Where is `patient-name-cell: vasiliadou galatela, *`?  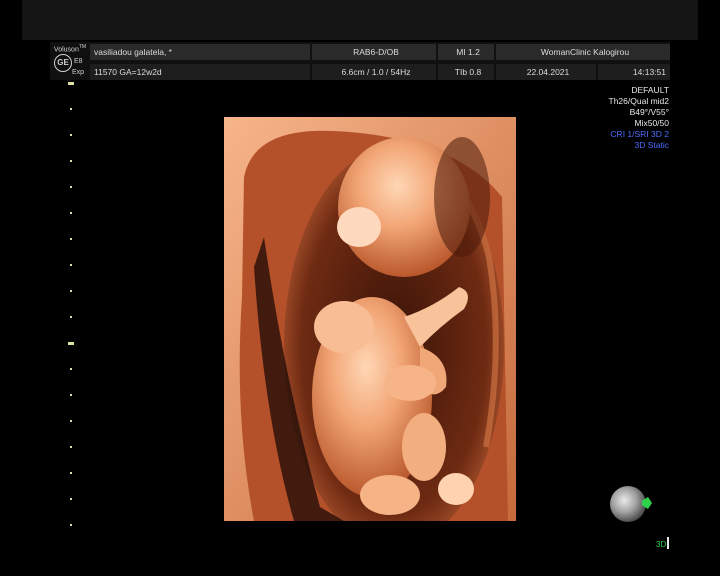
patient-name-cell: vasiliadou galatela, * is located at coordinates (200, 52).